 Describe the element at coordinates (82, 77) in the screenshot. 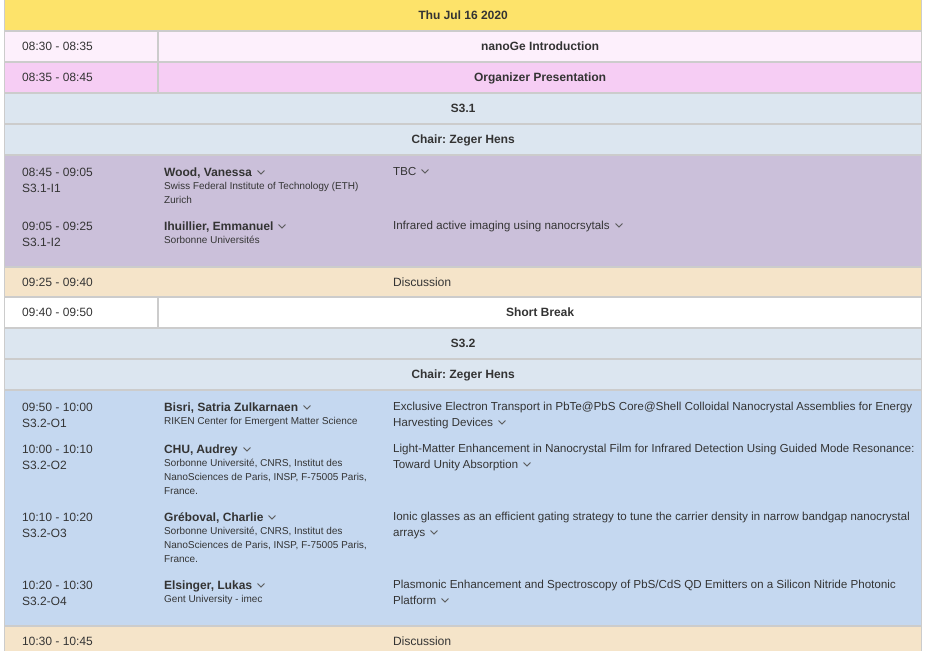

I see `time-range: 08:35 - 08:45` at that location.